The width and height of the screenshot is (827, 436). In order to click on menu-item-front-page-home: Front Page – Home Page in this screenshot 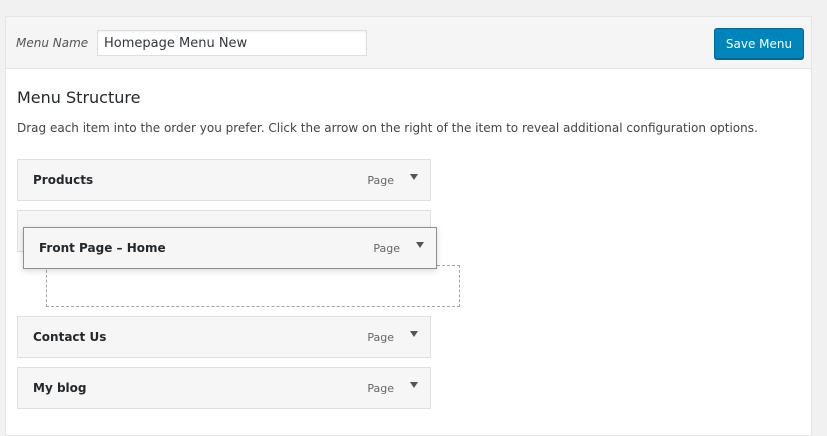, I will do `click(230, 248)`.